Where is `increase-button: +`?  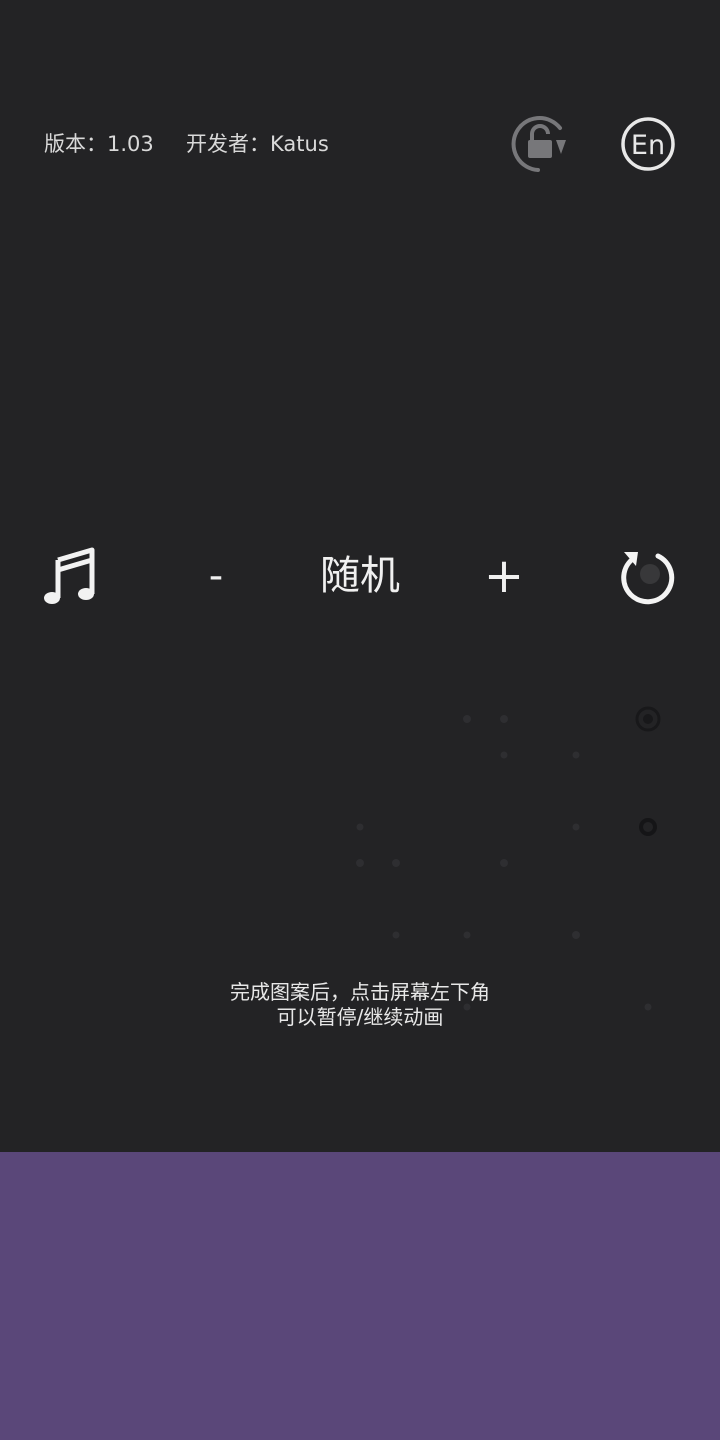 increase-button: + is located at coordinates (504, 576).